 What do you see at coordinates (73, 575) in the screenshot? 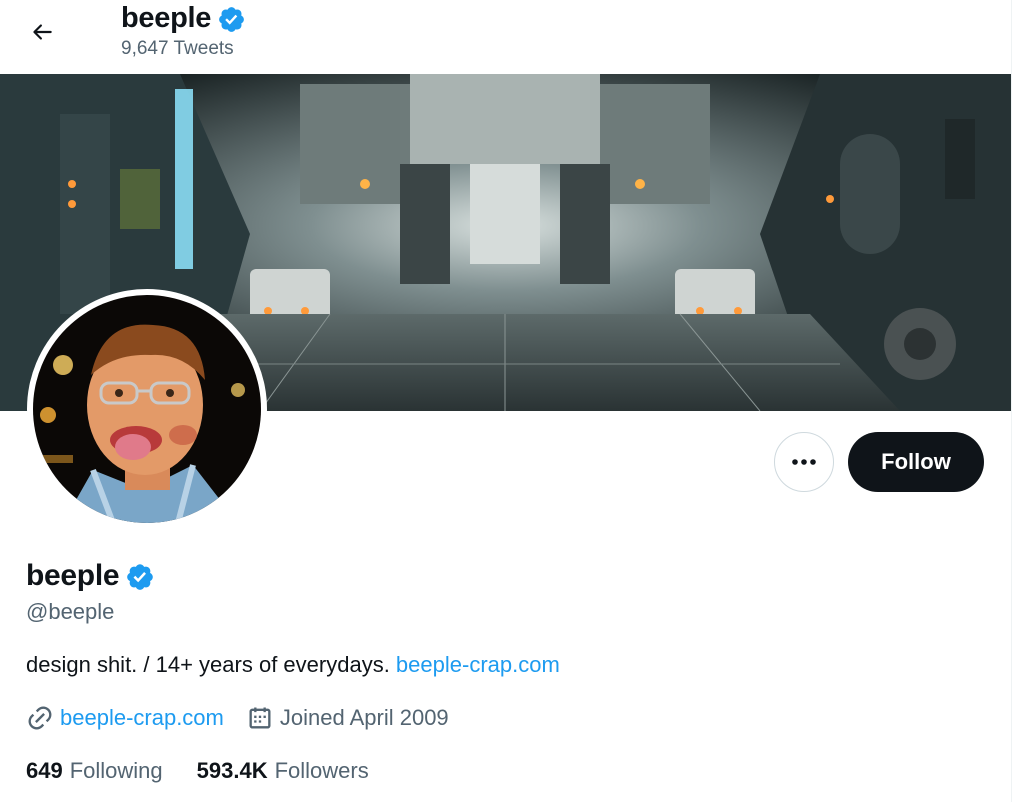
I see `profile-name: beeple` at bounding box center [73, 575].